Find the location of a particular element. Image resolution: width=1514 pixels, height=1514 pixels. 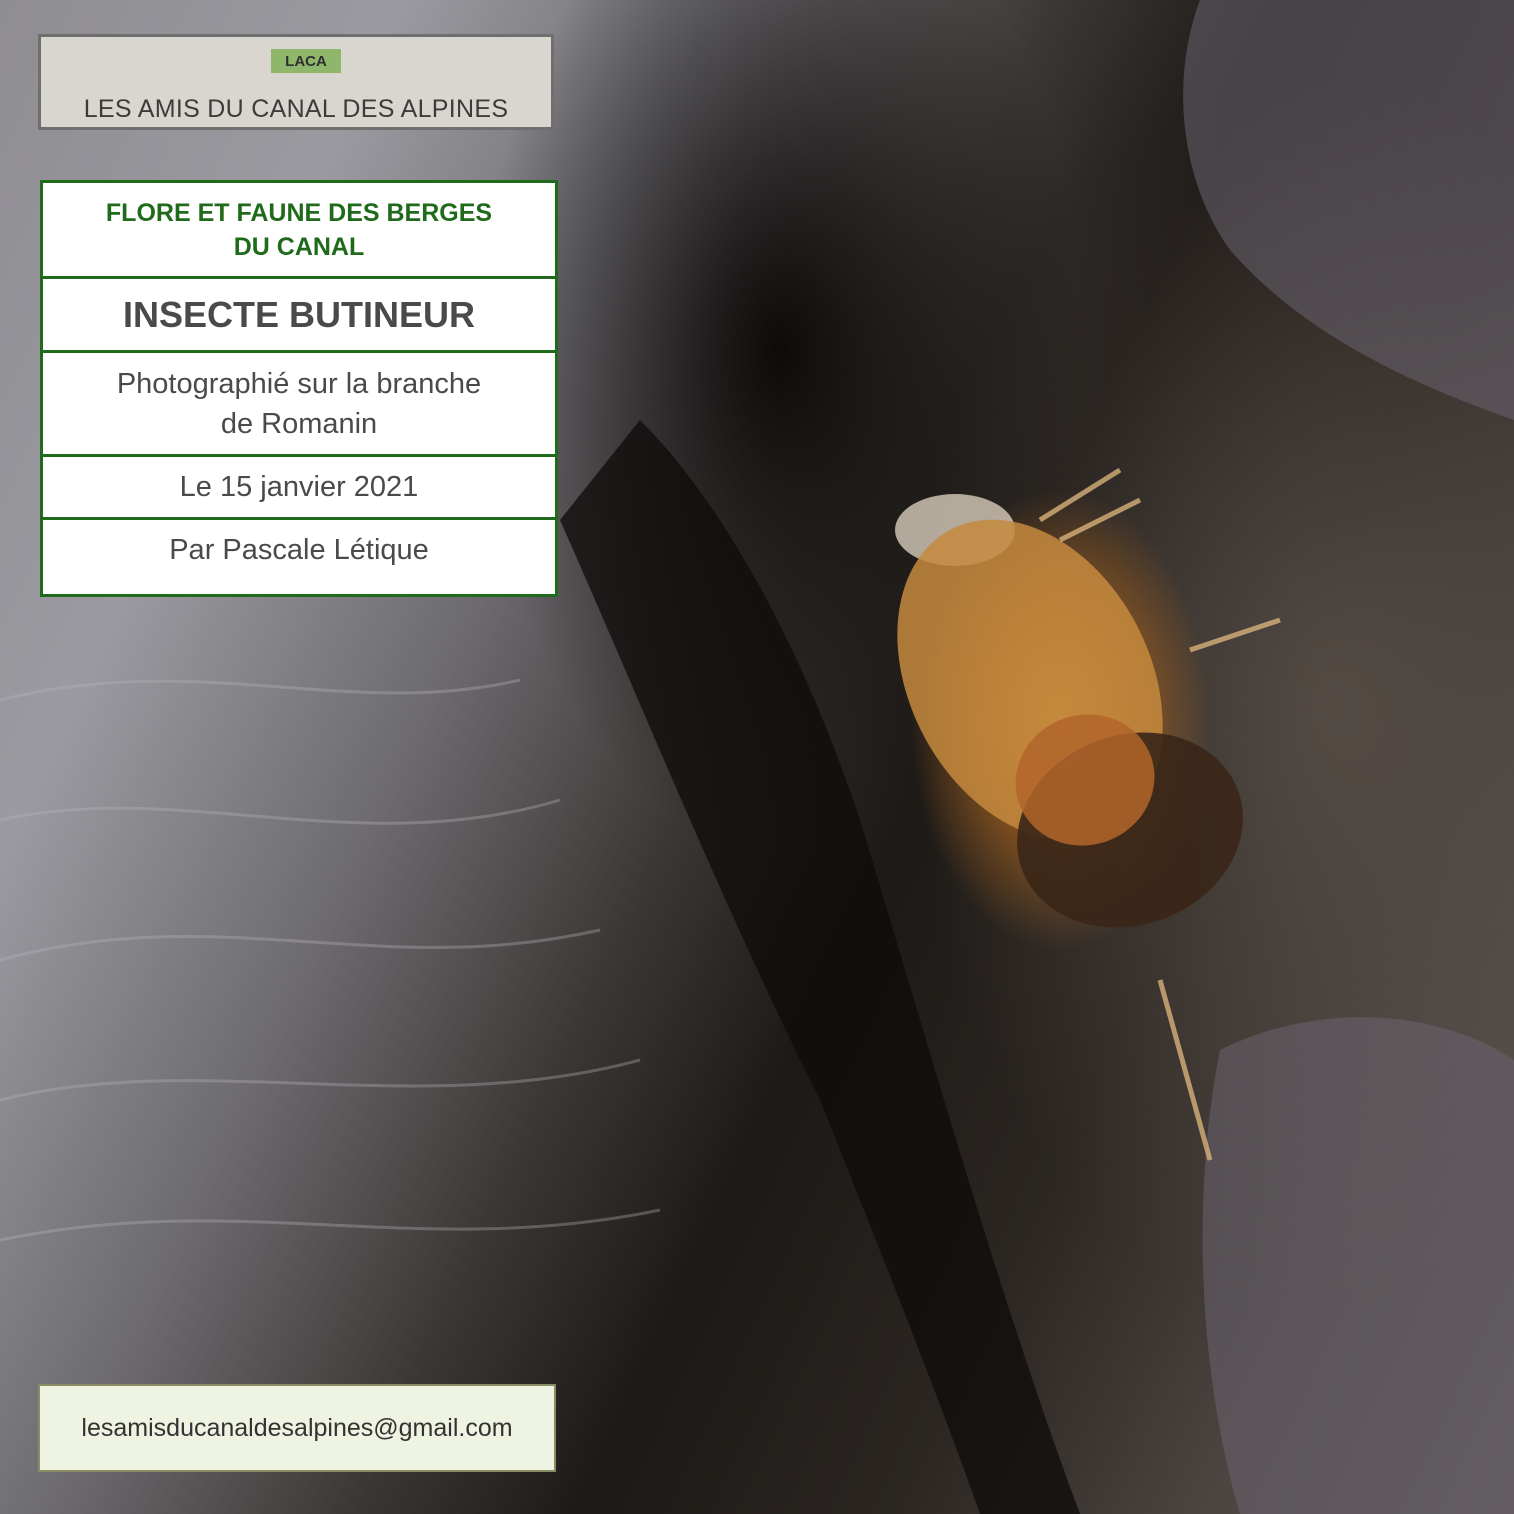

photo-author-text: Par Pascale Létique is located at coordinates (299, 550).